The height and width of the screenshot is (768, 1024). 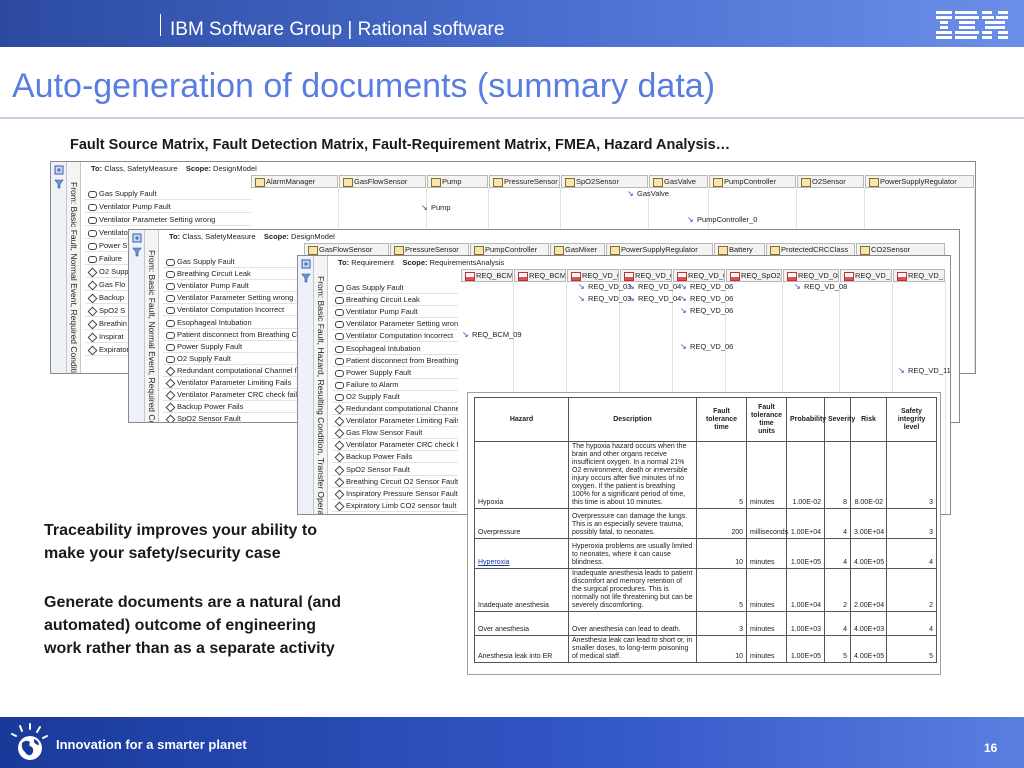 What do you see at coordinates (189, 648) in the screenshot?
I see `text-line: work rather than as a separate activity` at bounding box center [189, 648].